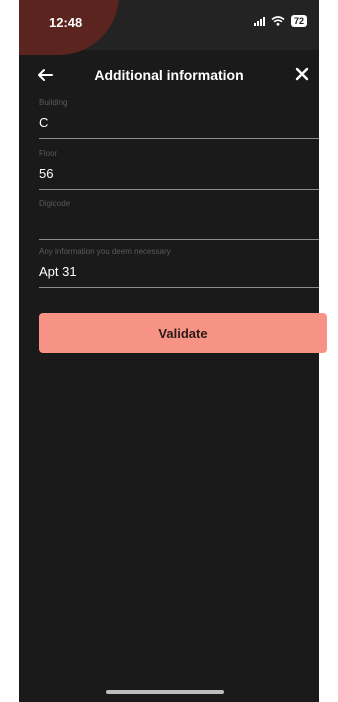 This screenshot has height=702, width=338. I want to click on signal-icon, so click(259, 21).